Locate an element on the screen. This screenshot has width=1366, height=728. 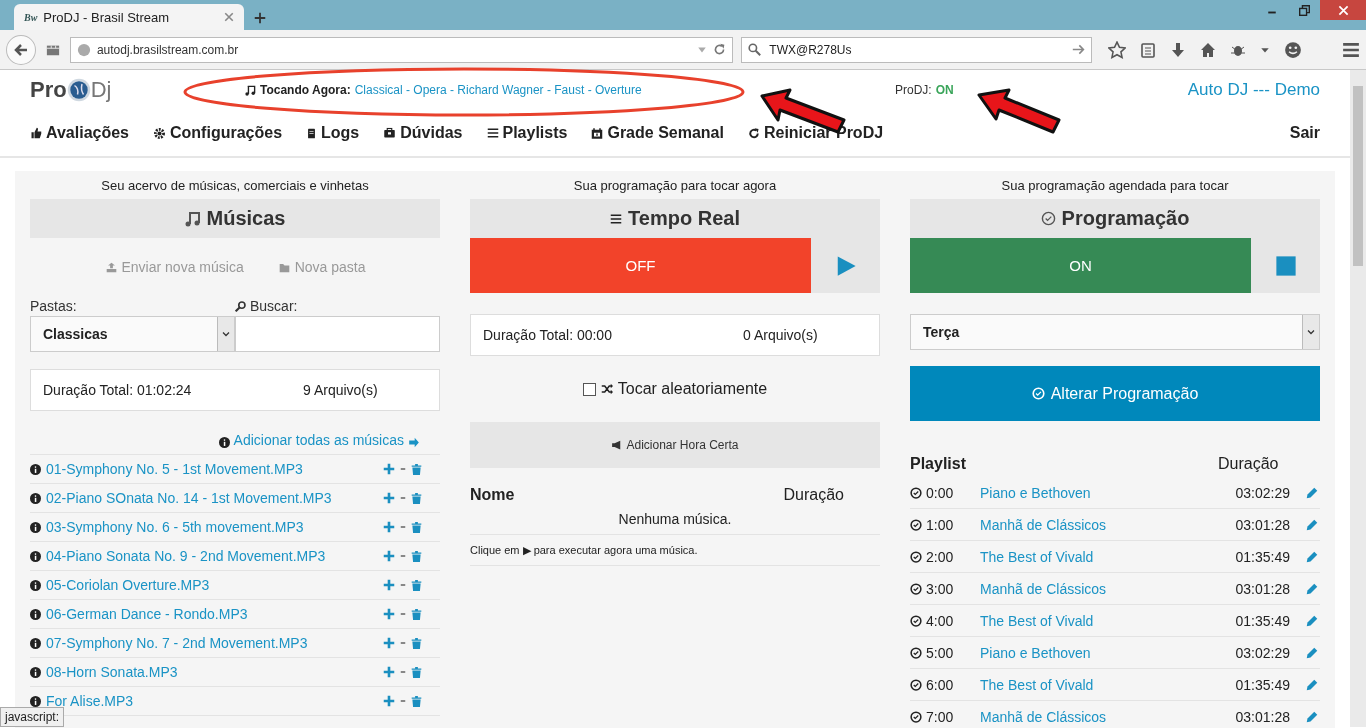
add-all-link: Adicionar todas as músicas is located at coordinates (318, 440).